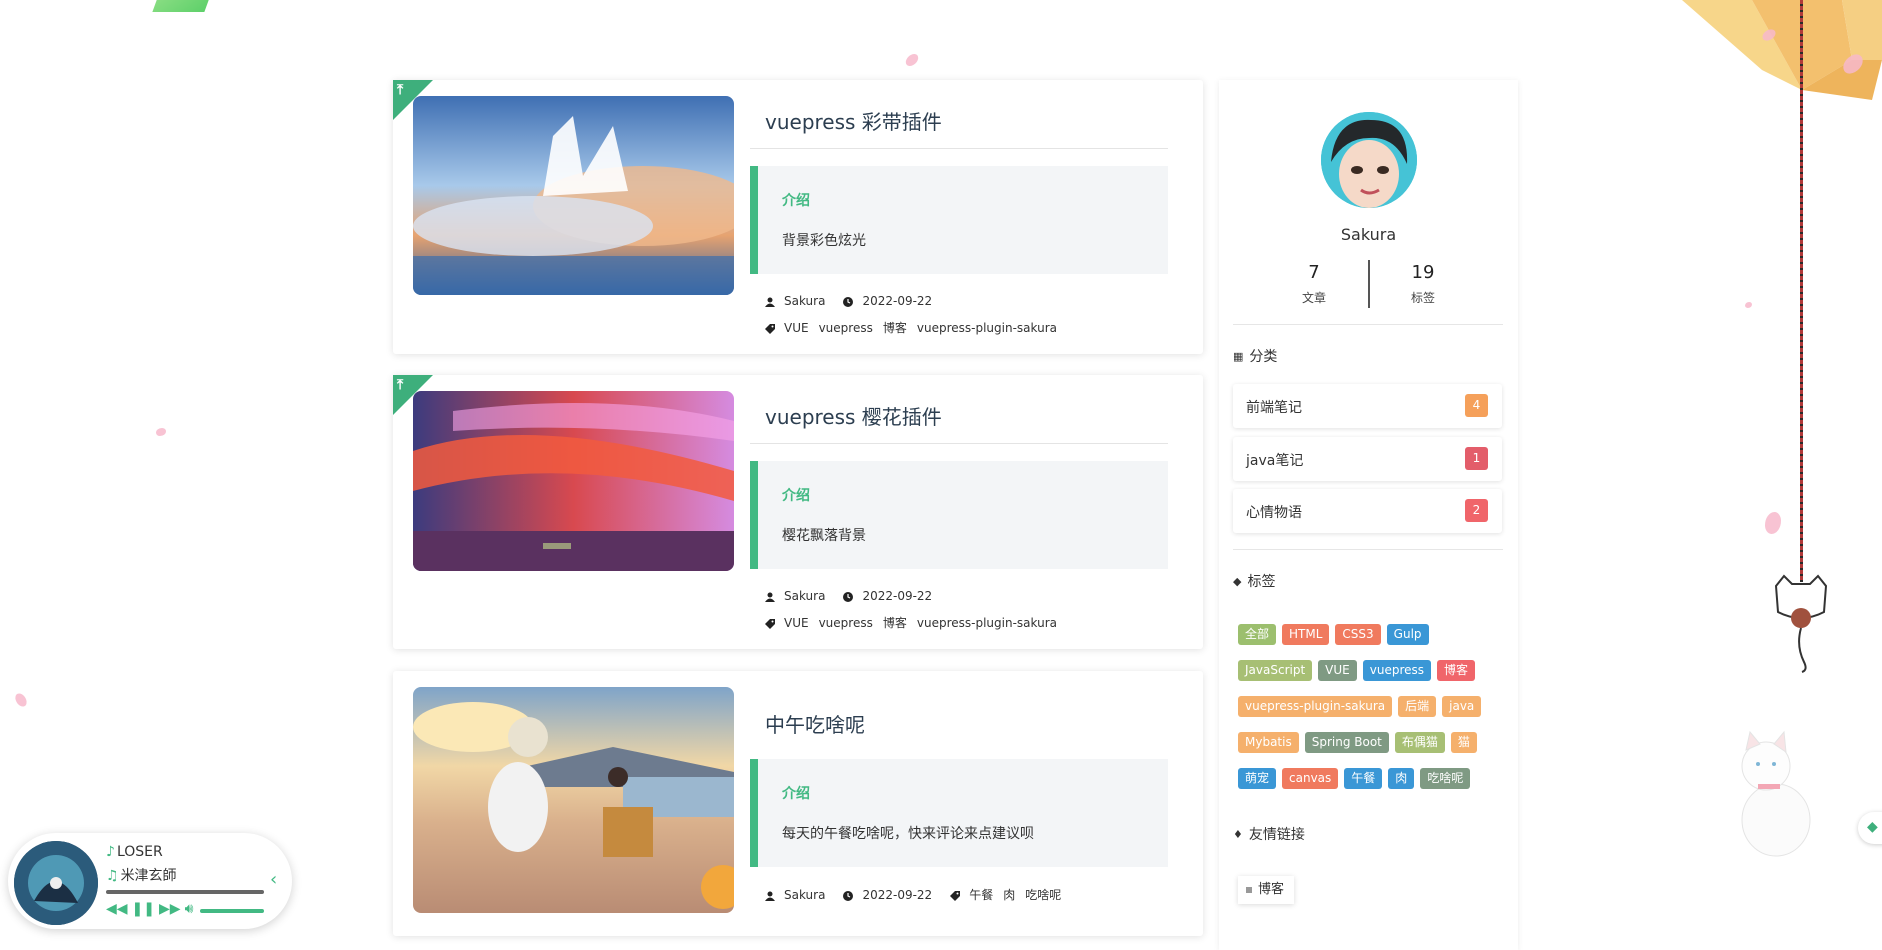 The width and height of the screenshot is (1882, 950). Describe the element at coordinates (1367, 406) in the screenshot. I see `category-item: 前端笔记 4` at that location.